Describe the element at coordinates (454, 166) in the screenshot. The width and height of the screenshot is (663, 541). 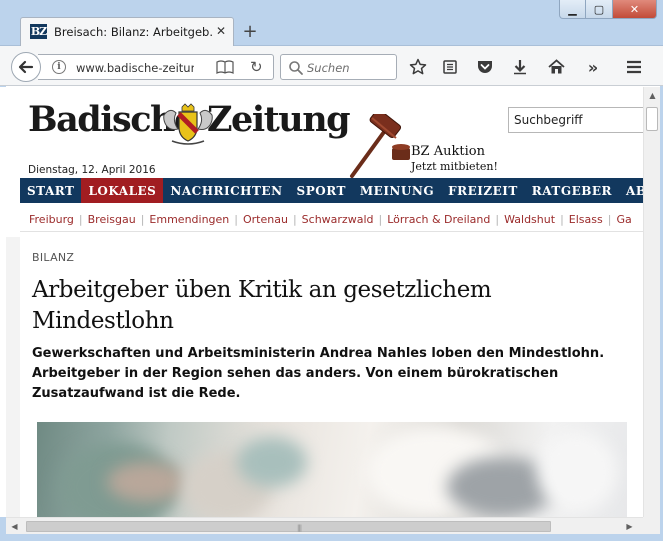
I see `auction-subtitle: Jetzt mitbieten!` at that location.